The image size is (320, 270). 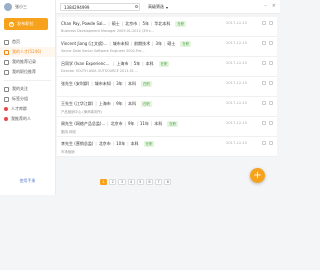 I want to click on user-profile: 张小三, so click(x=27, y=7).